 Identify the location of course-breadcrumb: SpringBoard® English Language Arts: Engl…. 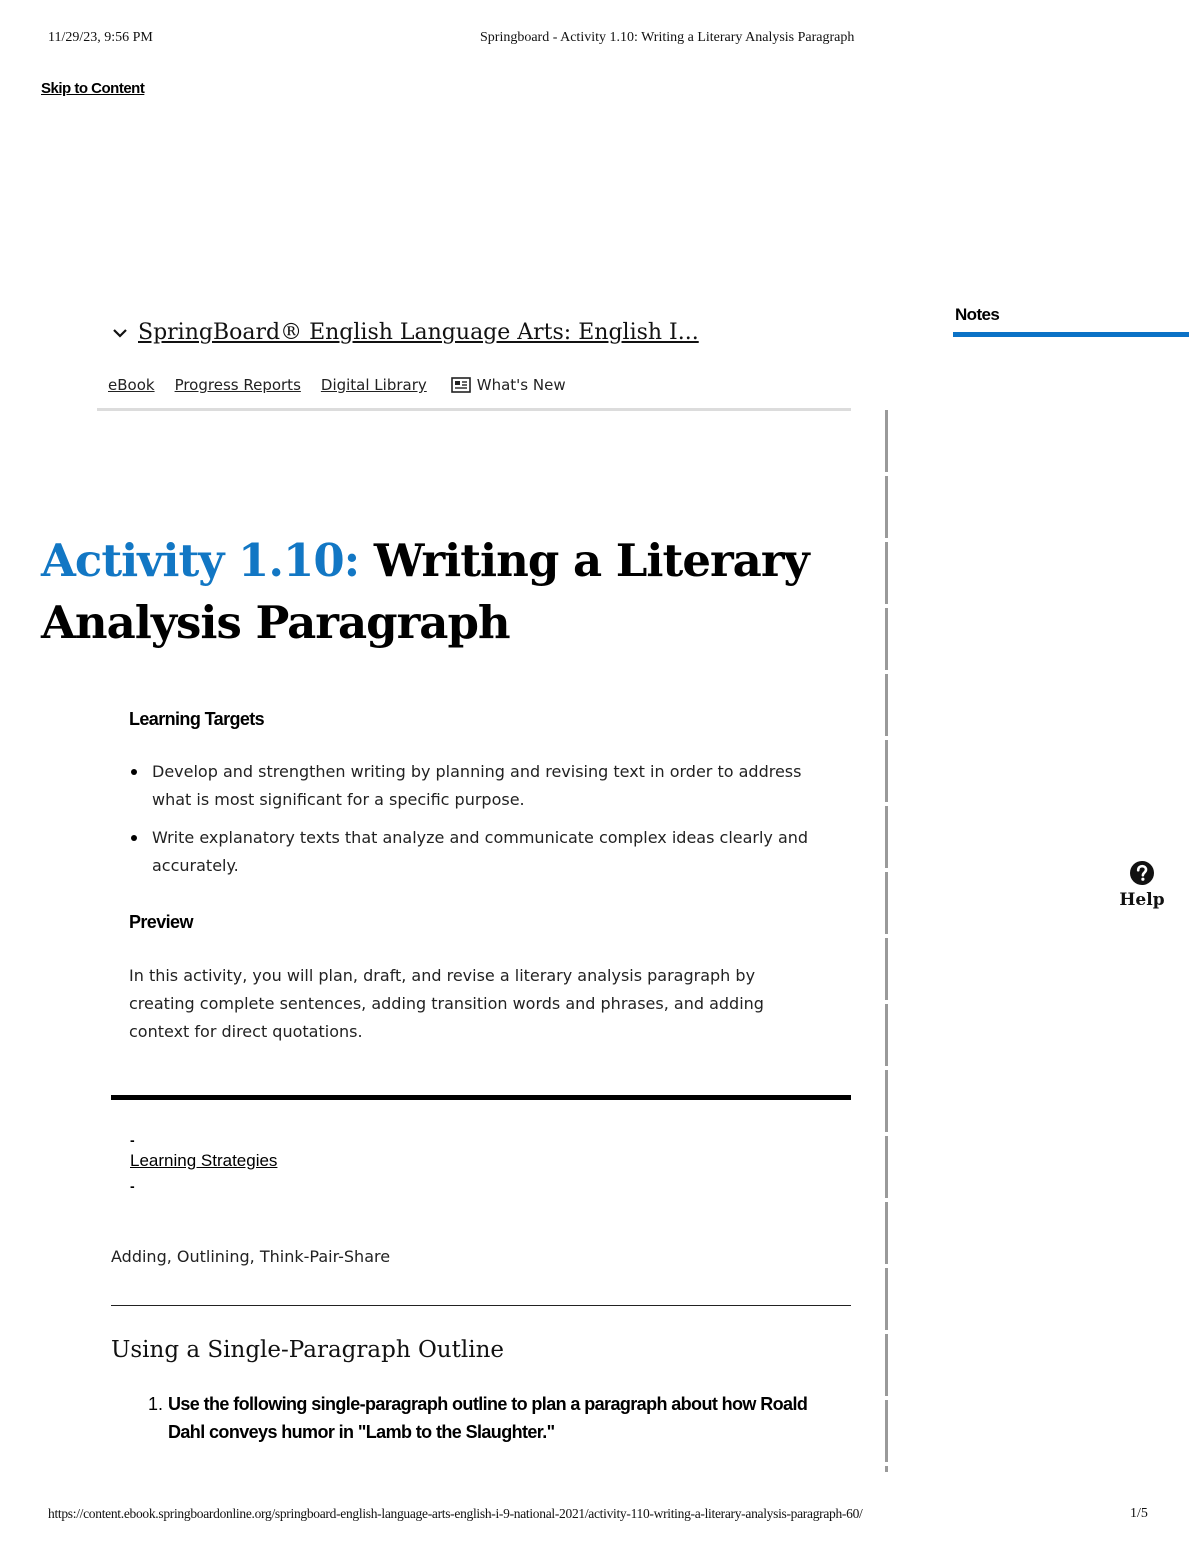
(404, 332).